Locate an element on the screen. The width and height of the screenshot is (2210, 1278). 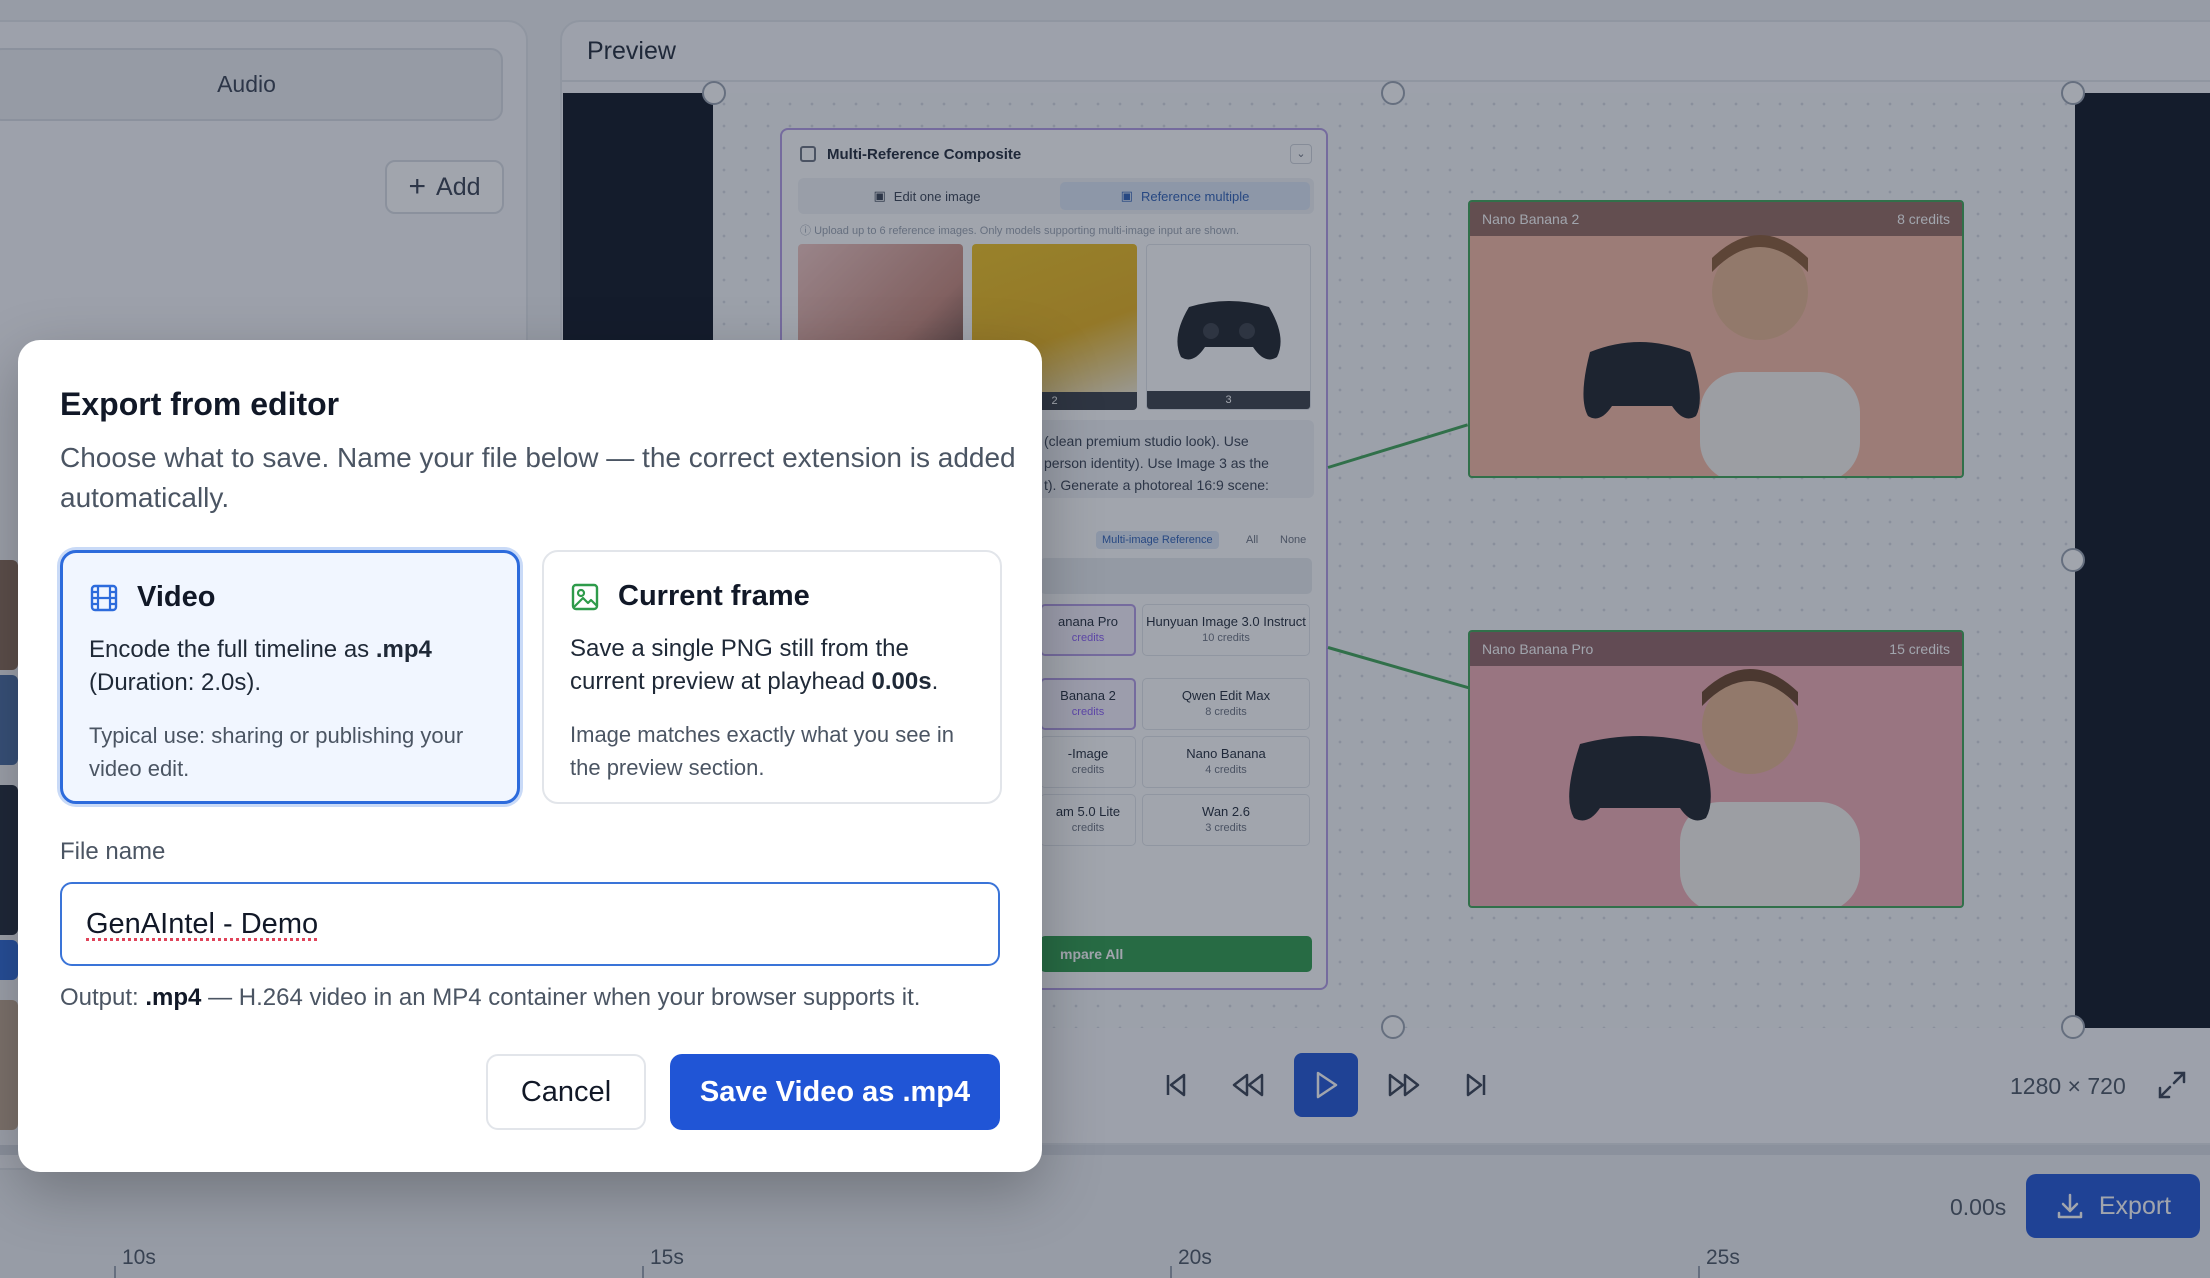
dialog-title: Export from editor is located at coordinates (200, 404).